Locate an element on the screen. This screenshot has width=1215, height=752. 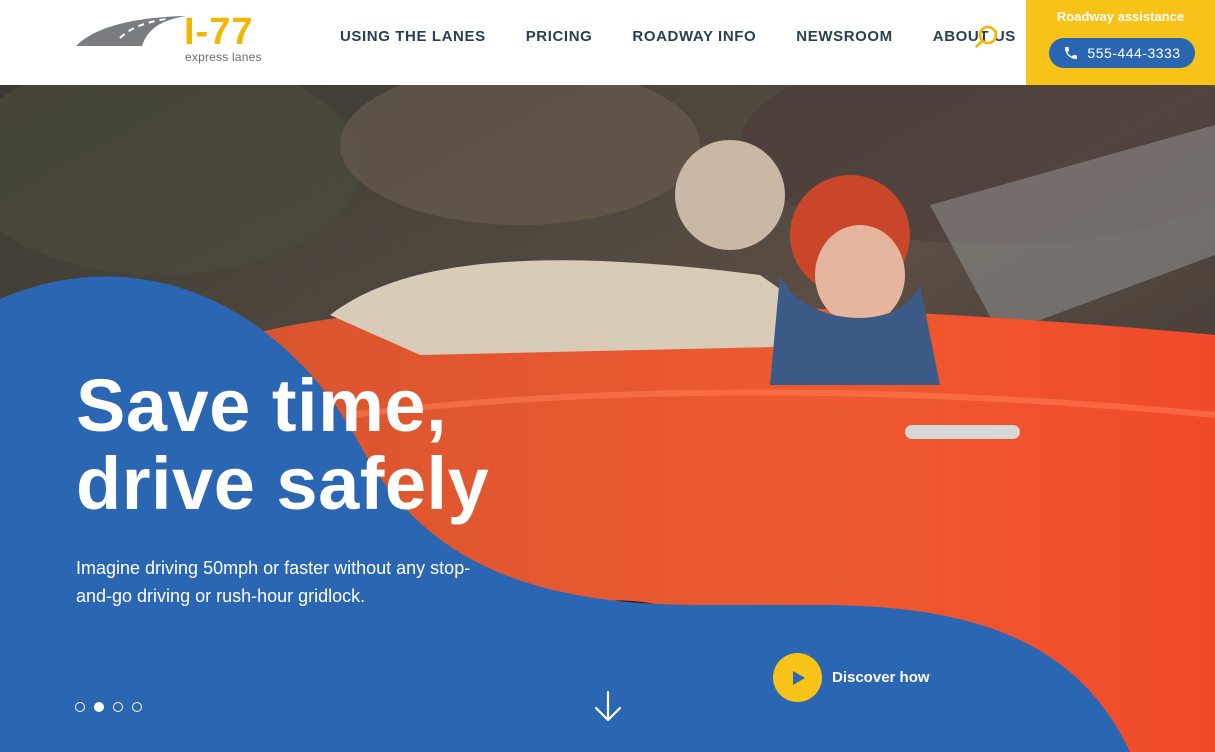
carousel-pagination is located at coordinates (108, 707).